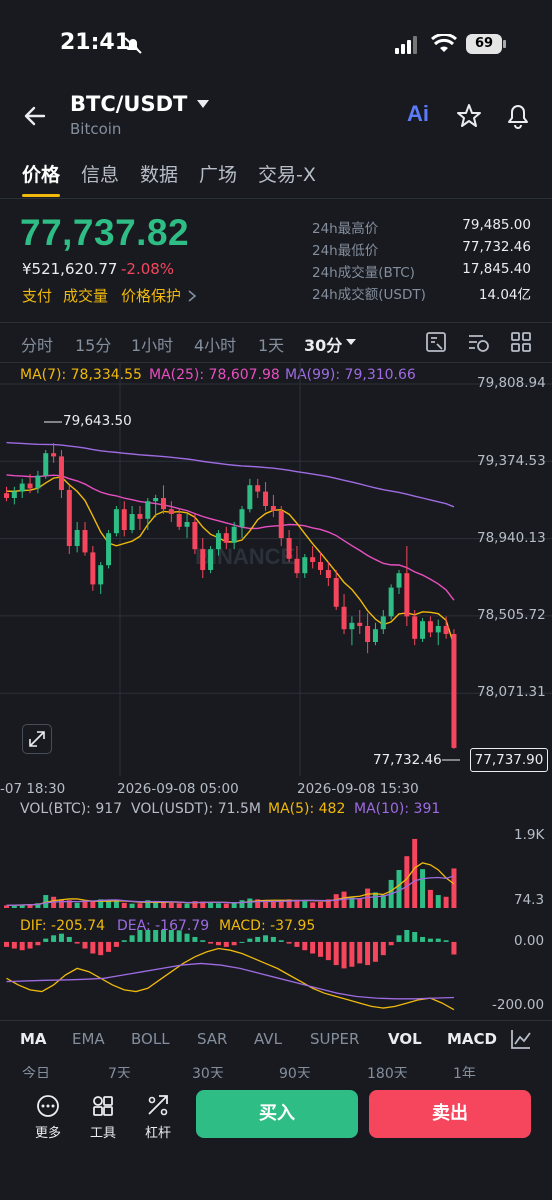 The image size is (552, 1200). What do you see at coordinates (192, 296) in the screenshot?
I see `chevron-right-icon` at bounding box center [192, 296].